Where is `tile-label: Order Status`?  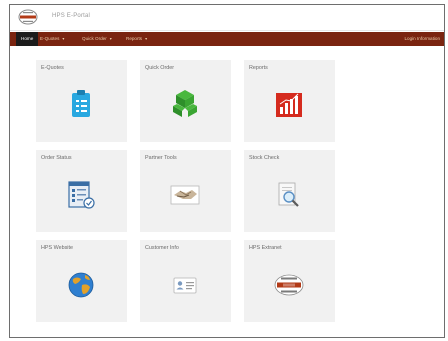
tile-label: Order Status is located at coordinates (56, 158).